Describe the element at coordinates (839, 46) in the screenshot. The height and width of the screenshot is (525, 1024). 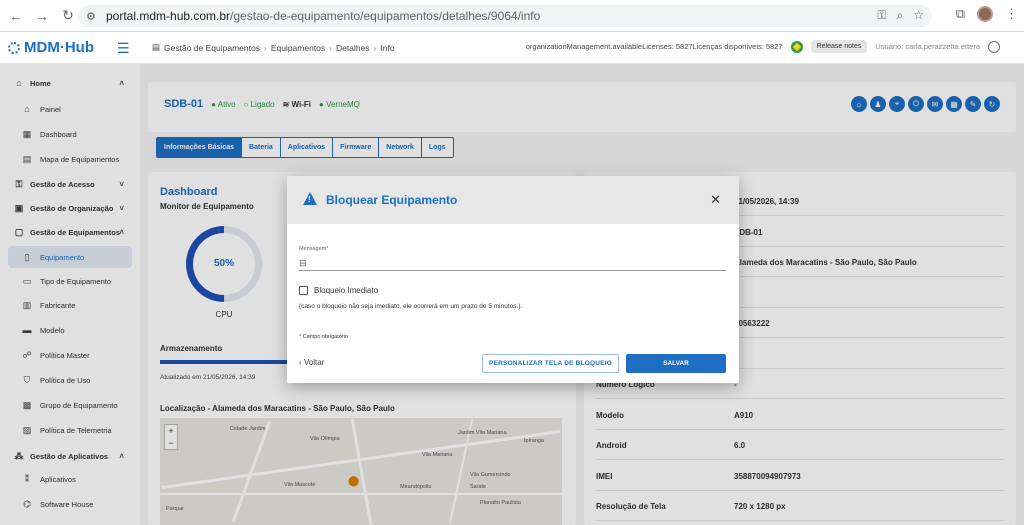
I see `release-notes-button: Release notes` at that location.